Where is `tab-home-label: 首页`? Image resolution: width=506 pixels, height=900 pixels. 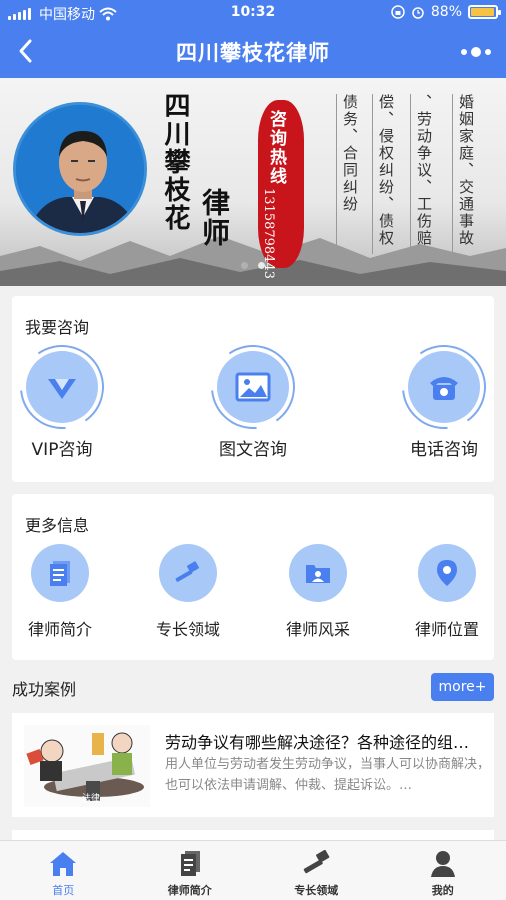 tab-home-label: 首页 is located at coordinates (63, 890).